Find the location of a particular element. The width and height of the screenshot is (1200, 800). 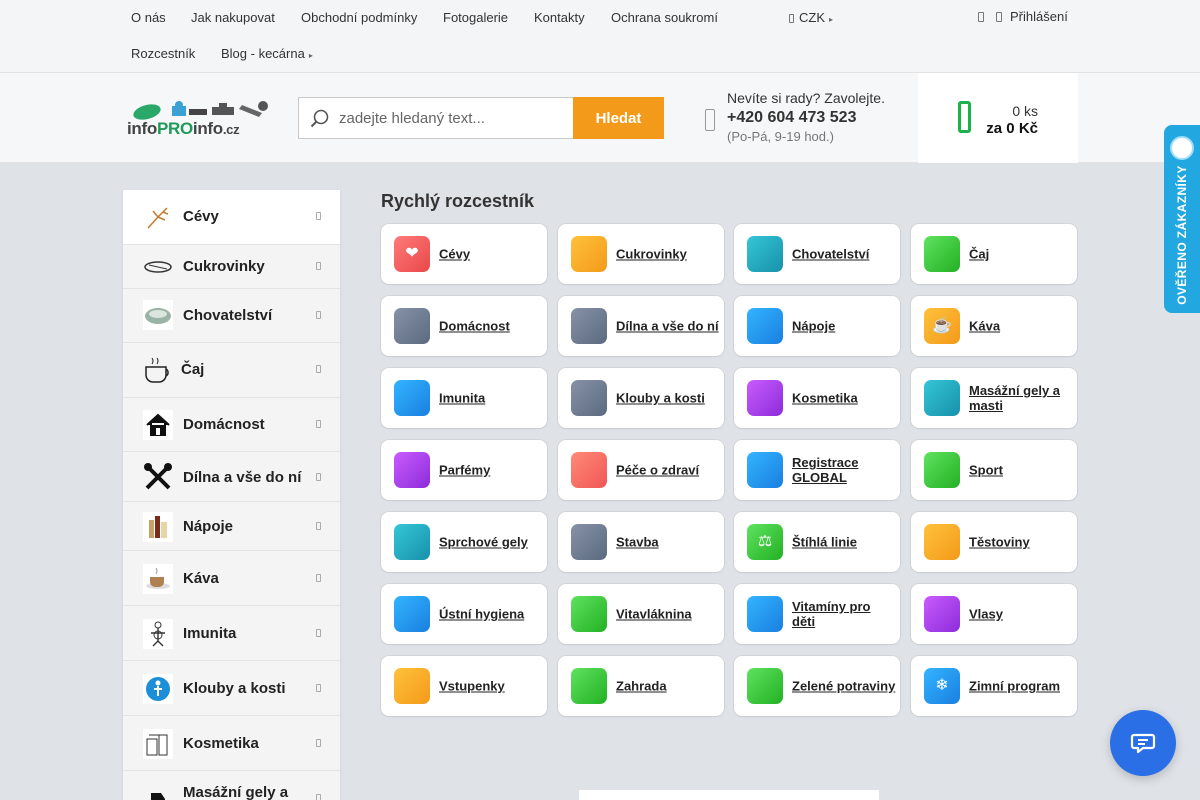

quick-nav-tile-label: Stavba is located at coordinates (637, 542).